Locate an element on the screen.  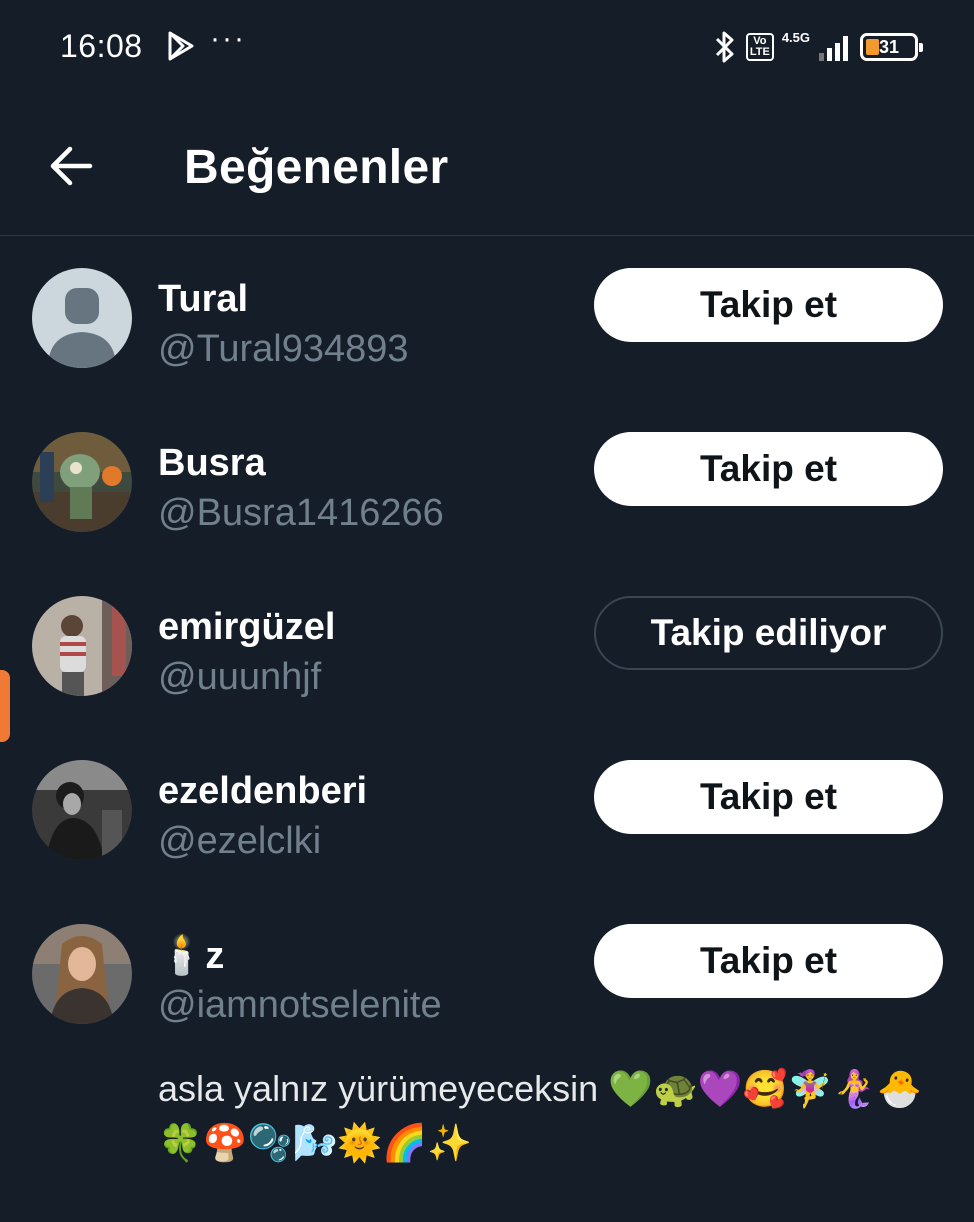
user-display-name: Tural is located at coordinates (203, 299).